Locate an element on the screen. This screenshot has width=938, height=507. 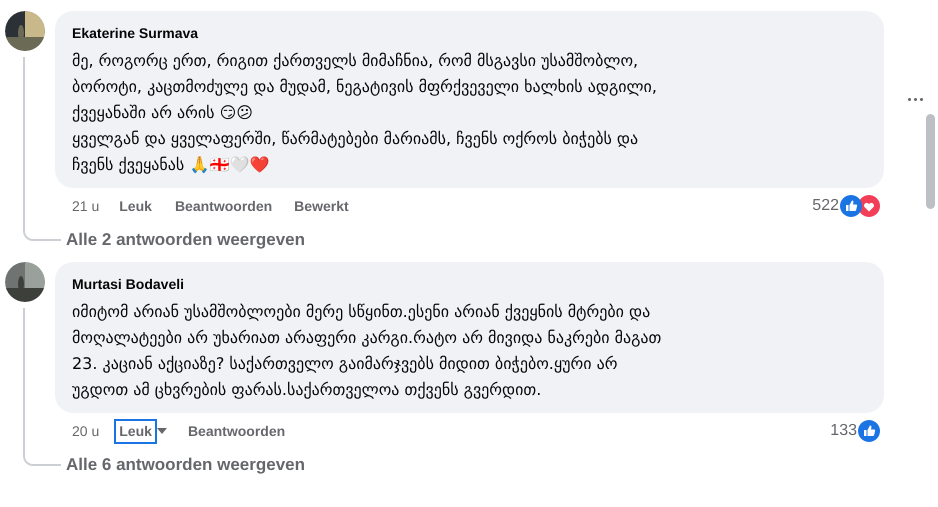
view-replies-link: Alle 6 antwoorden weergeven is located at coordinates (186, 465).